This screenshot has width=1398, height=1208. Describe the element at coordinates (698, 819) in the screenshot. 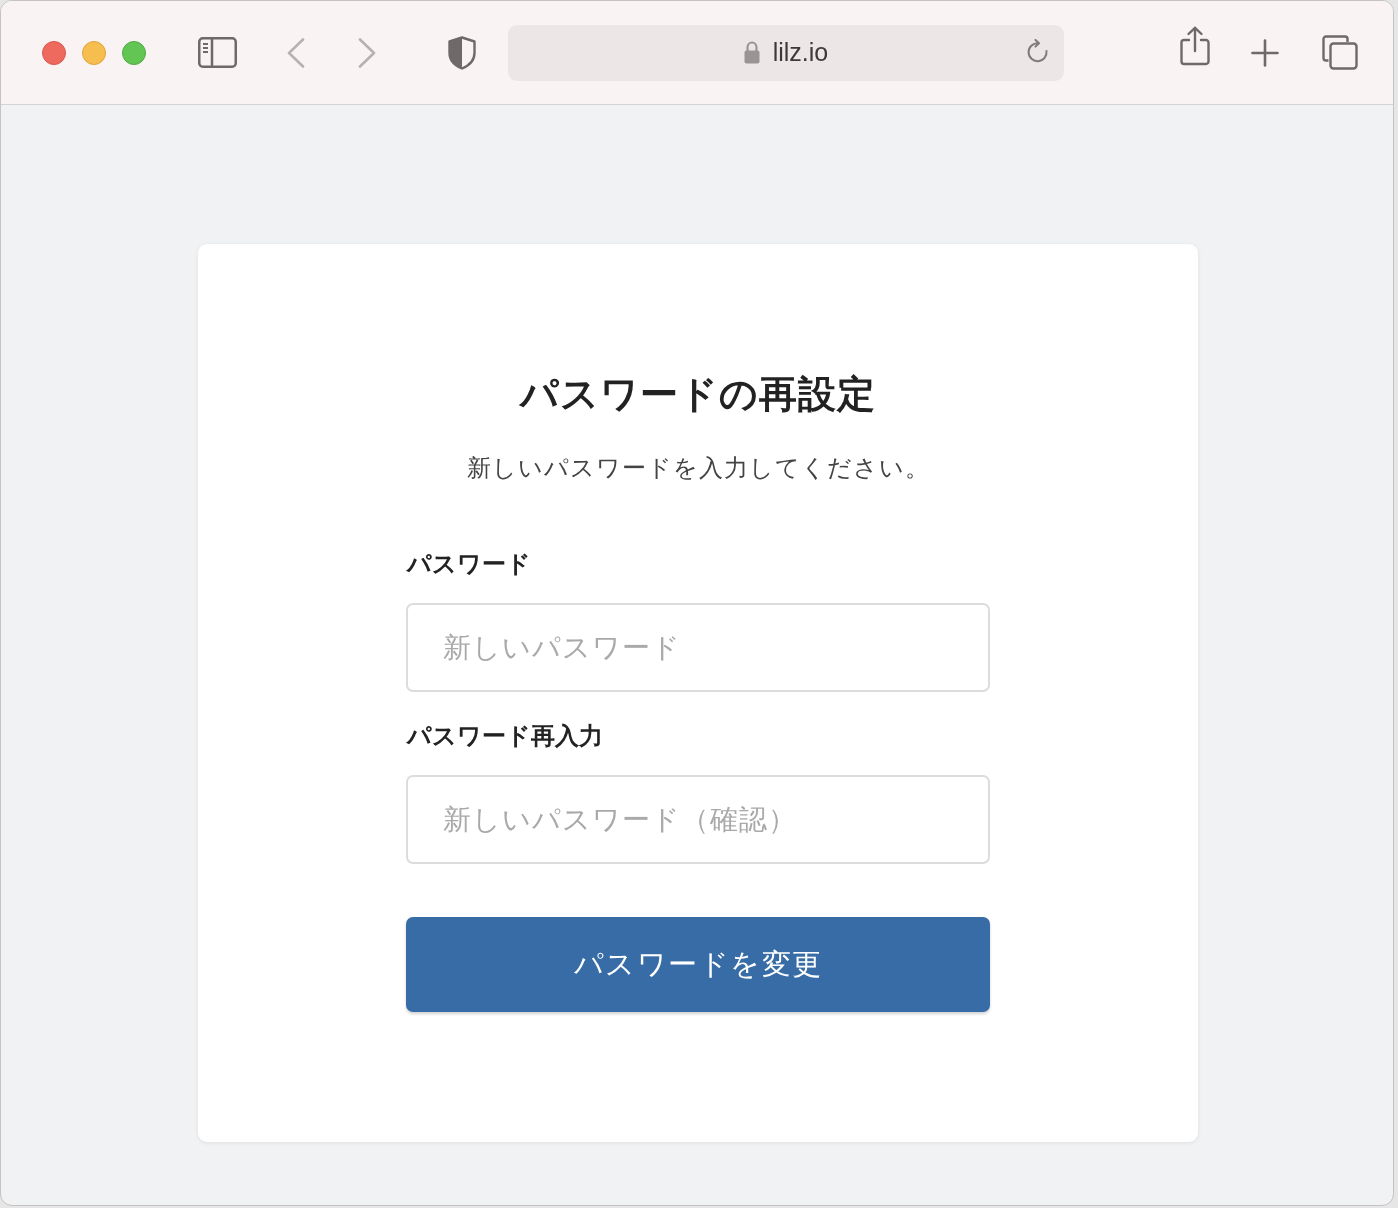

I see `password-field: 新しいパスワード（確認）` at that location.